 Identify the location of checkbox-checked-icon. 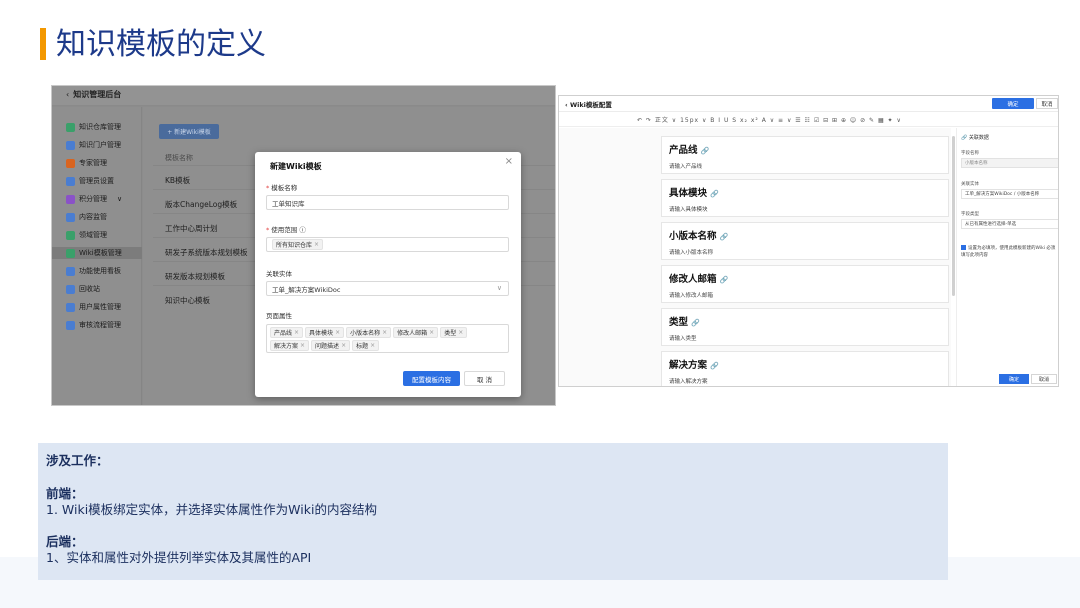
(963, 247).